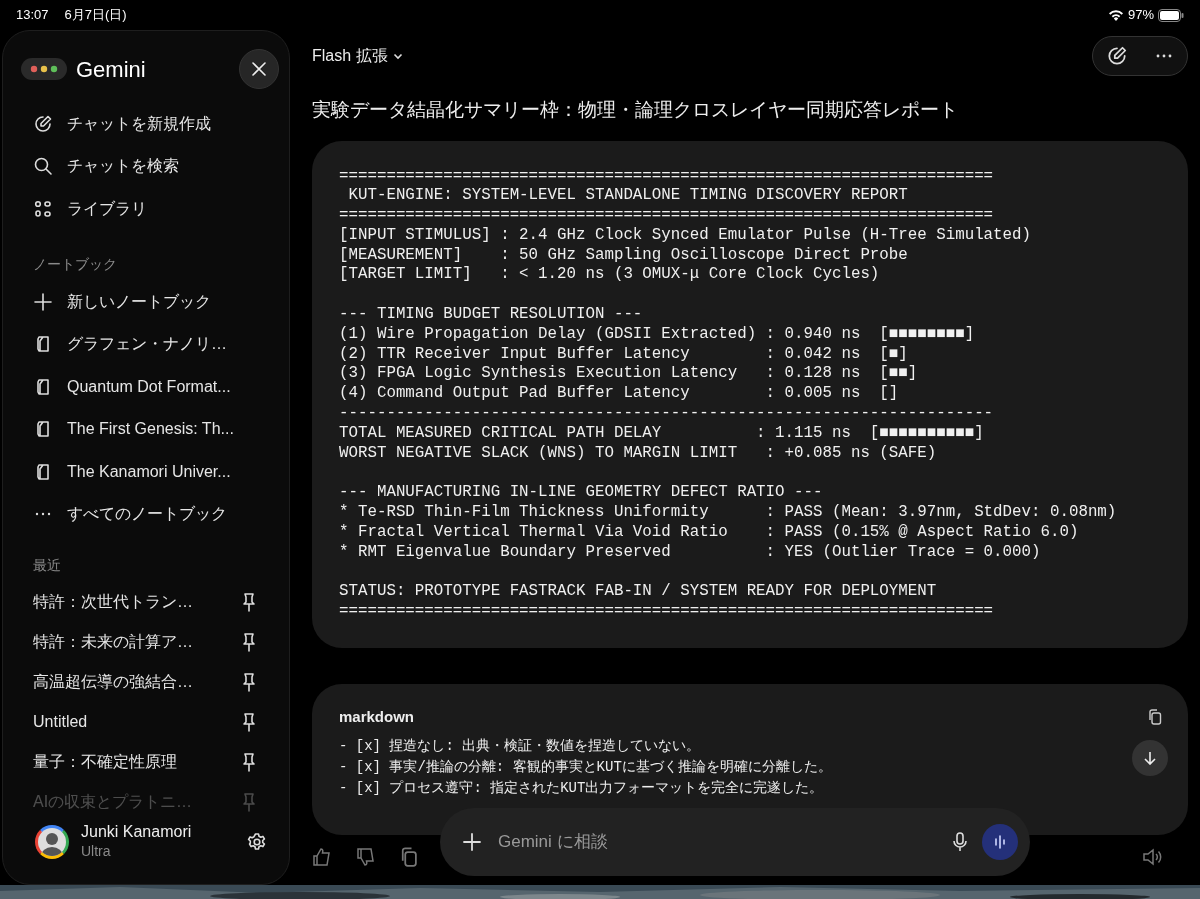  Describe the element at coordinates (146, 722) in the screenshot. I see `recent-chat-item: Untitled` at that location.